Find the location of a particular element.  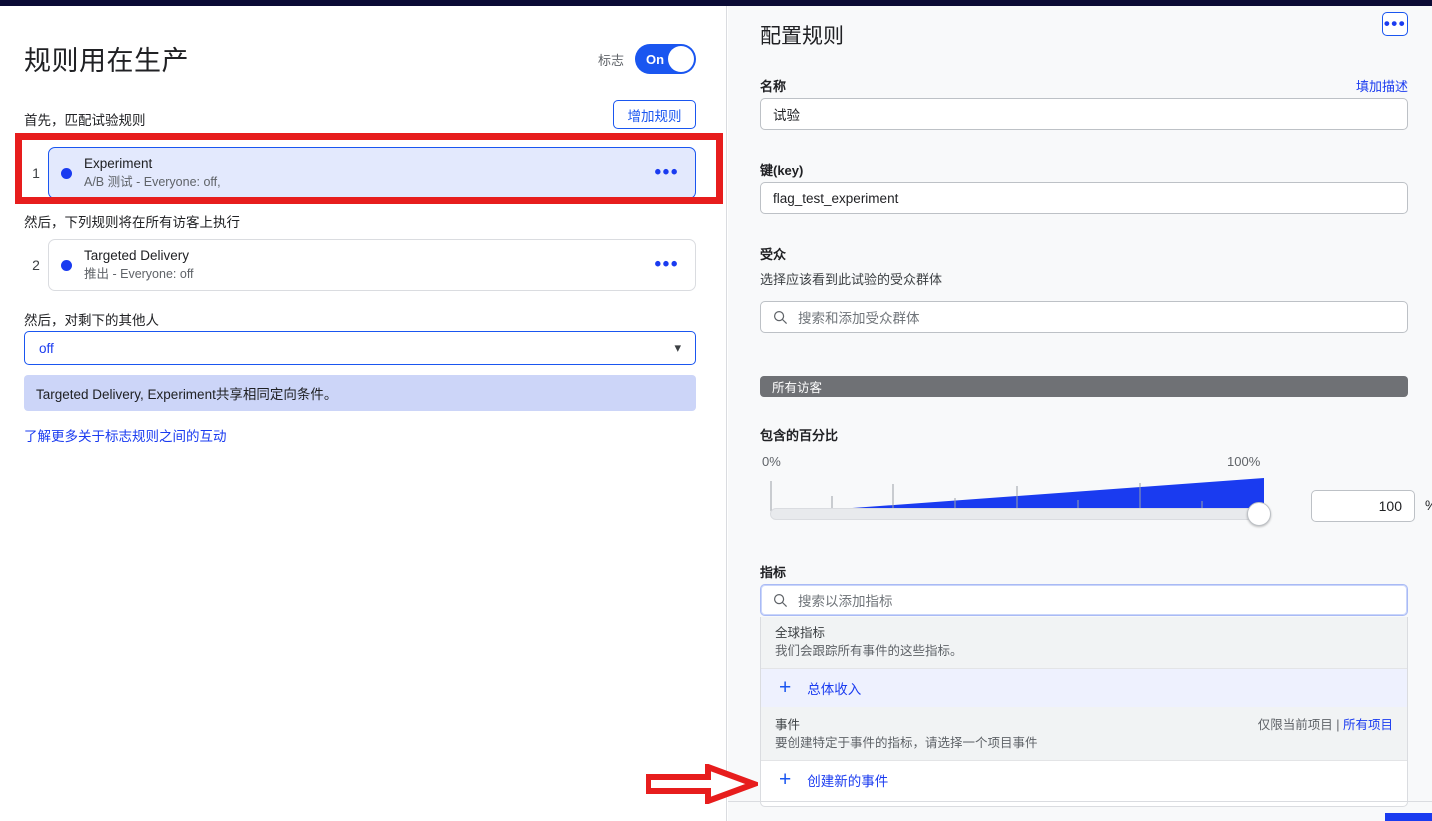

rule-title: Targeted Delivery is located at coordinates (137, 255).